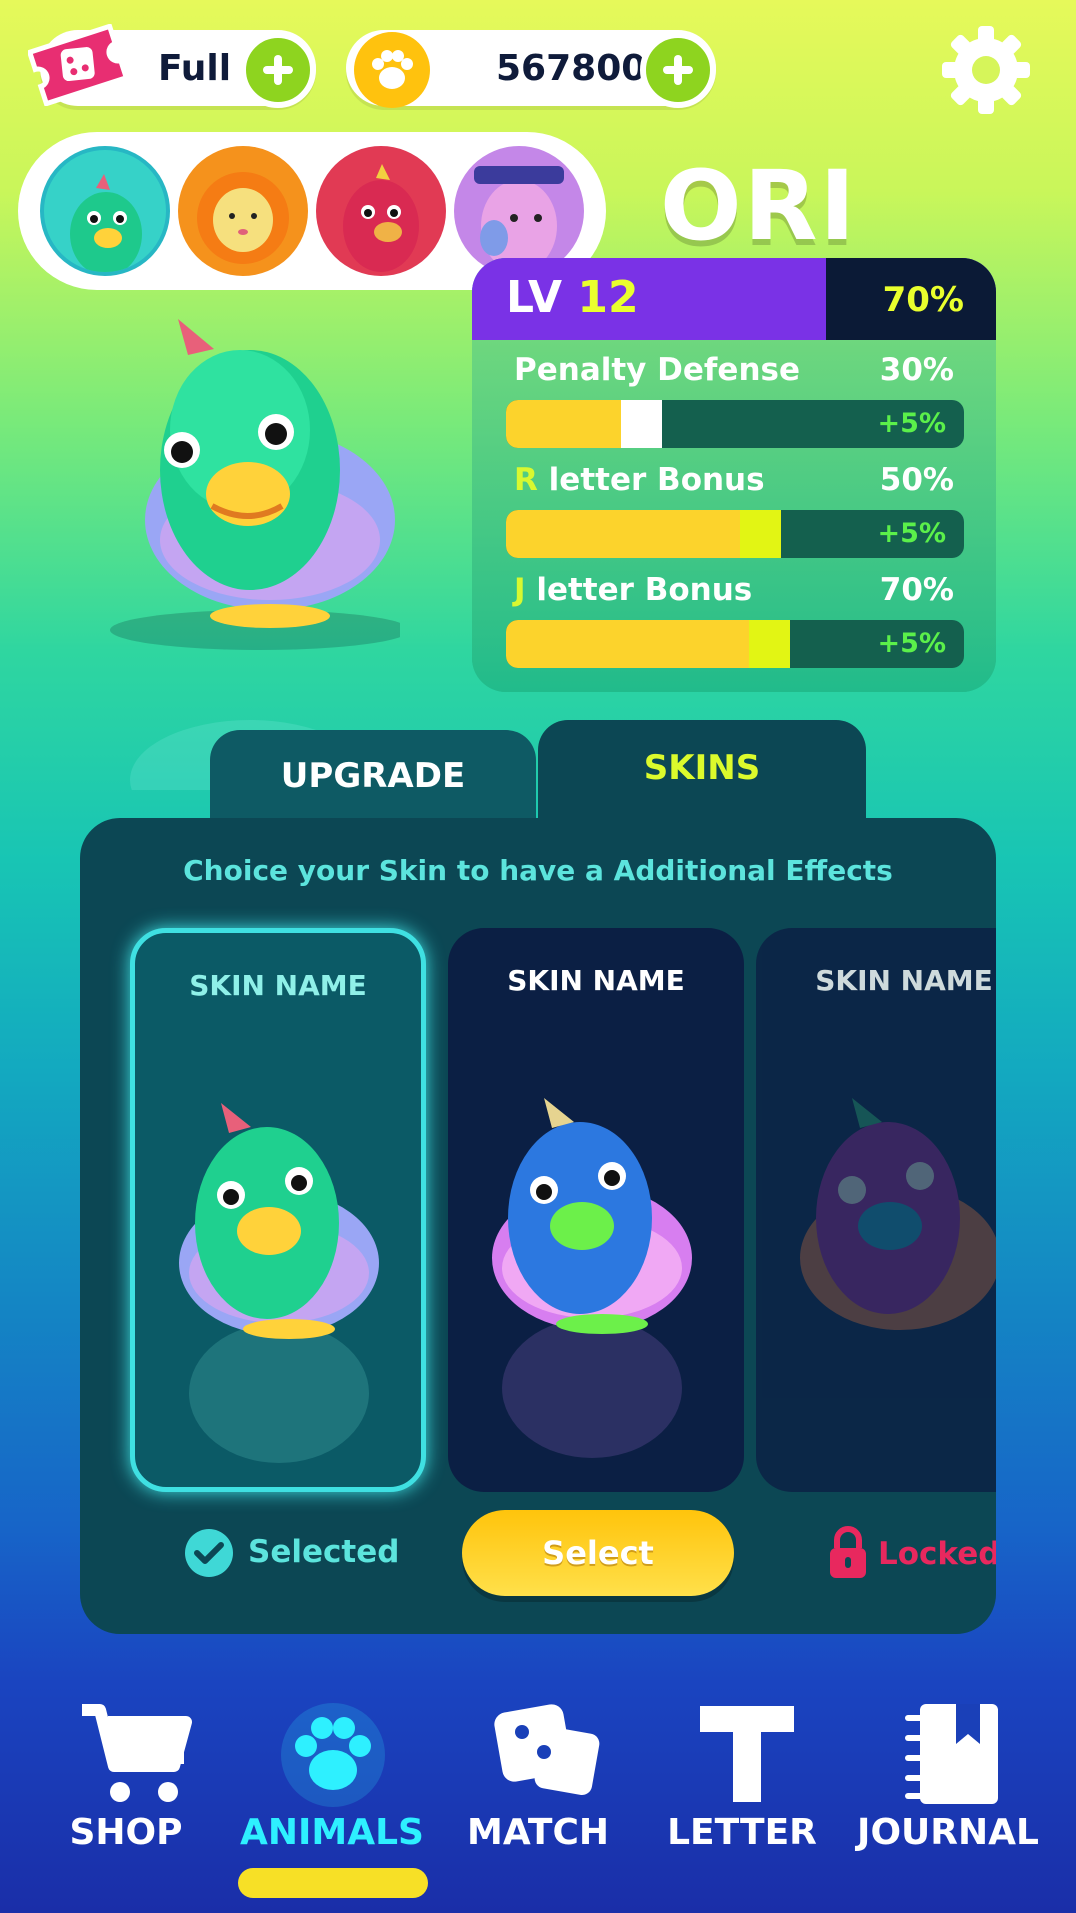 The image size is (1076, 1913). I want to click on avatar-lion, so click(243, 211).